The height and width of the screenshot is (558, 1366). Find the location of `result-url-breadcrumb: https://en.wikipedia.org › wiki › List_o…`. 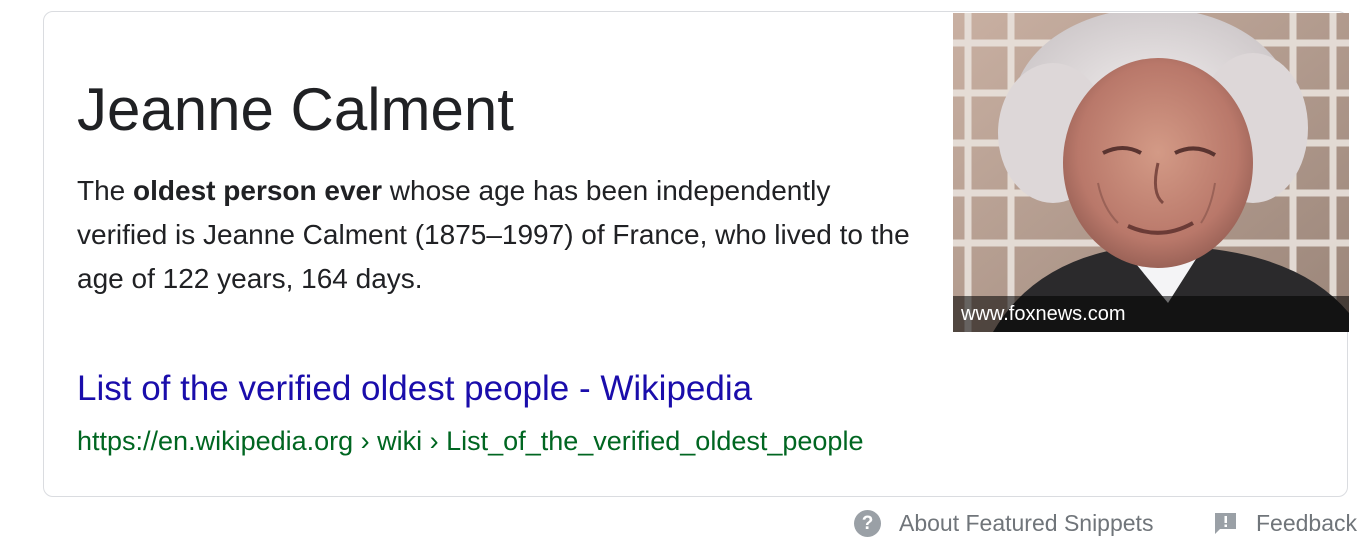

result-url-breadcrumb: https://en.wikipedia.org › wiki › List_o… is located at coordinates (470, 441).